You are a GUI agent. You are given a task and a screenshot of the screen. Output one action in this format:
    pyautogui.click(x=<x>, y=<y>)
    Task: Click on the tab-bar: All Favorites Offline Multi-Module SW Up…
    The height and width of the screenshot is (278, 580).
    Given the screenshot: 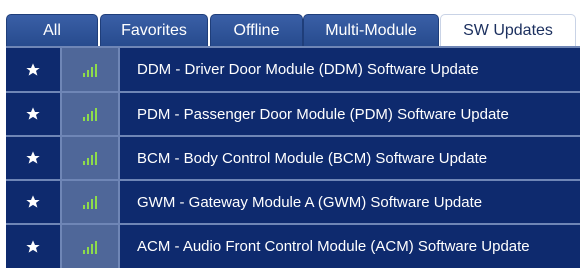 What is the action you would take?
    pyautogui.click(x=293, y=30)
    